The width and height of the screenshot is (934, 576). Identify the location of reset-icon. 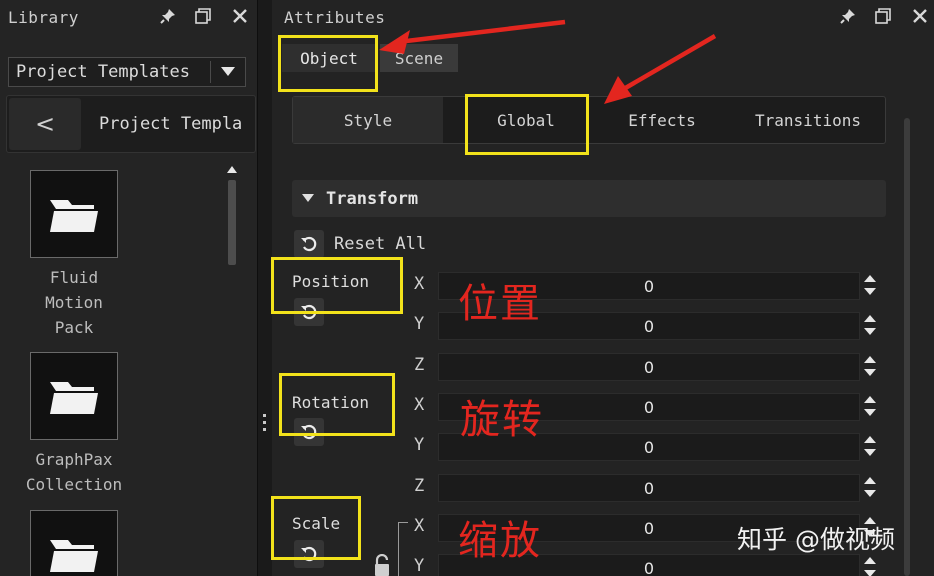
(309, 244).